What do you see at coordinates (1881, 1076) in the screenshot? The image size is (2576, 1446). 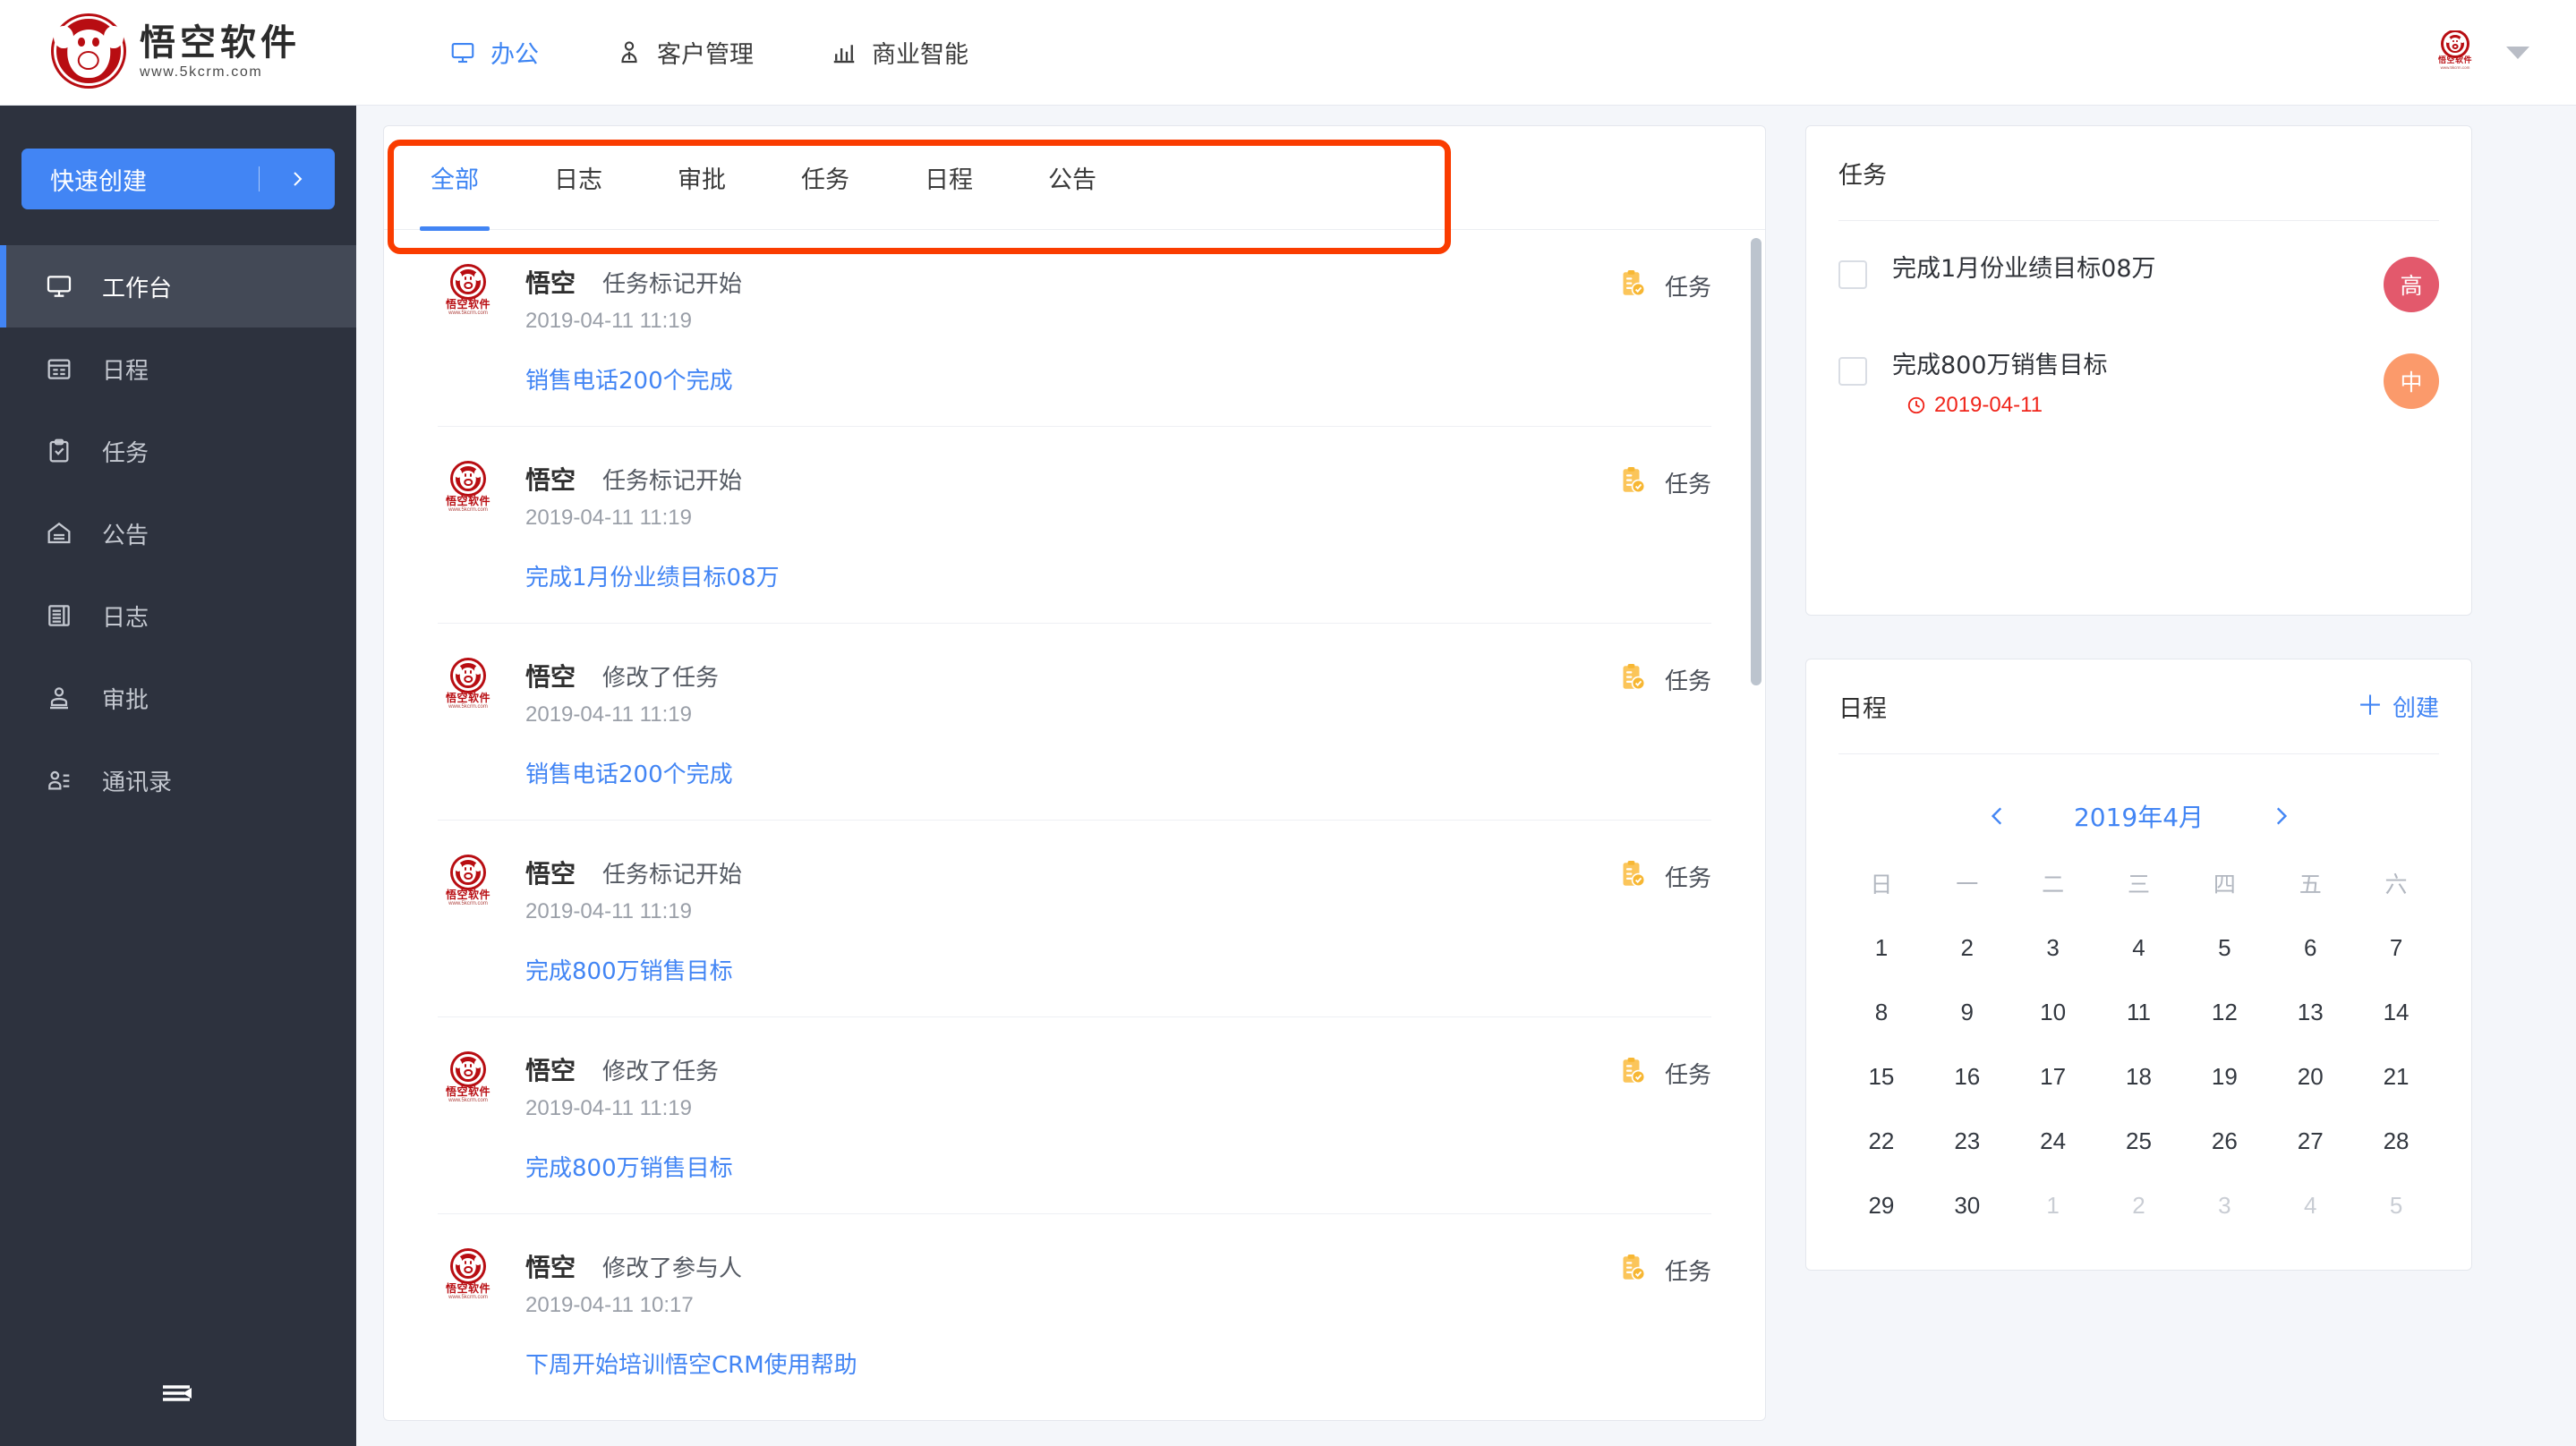 I see `calendar-day: 15` at bounding box center [1881, 1076].